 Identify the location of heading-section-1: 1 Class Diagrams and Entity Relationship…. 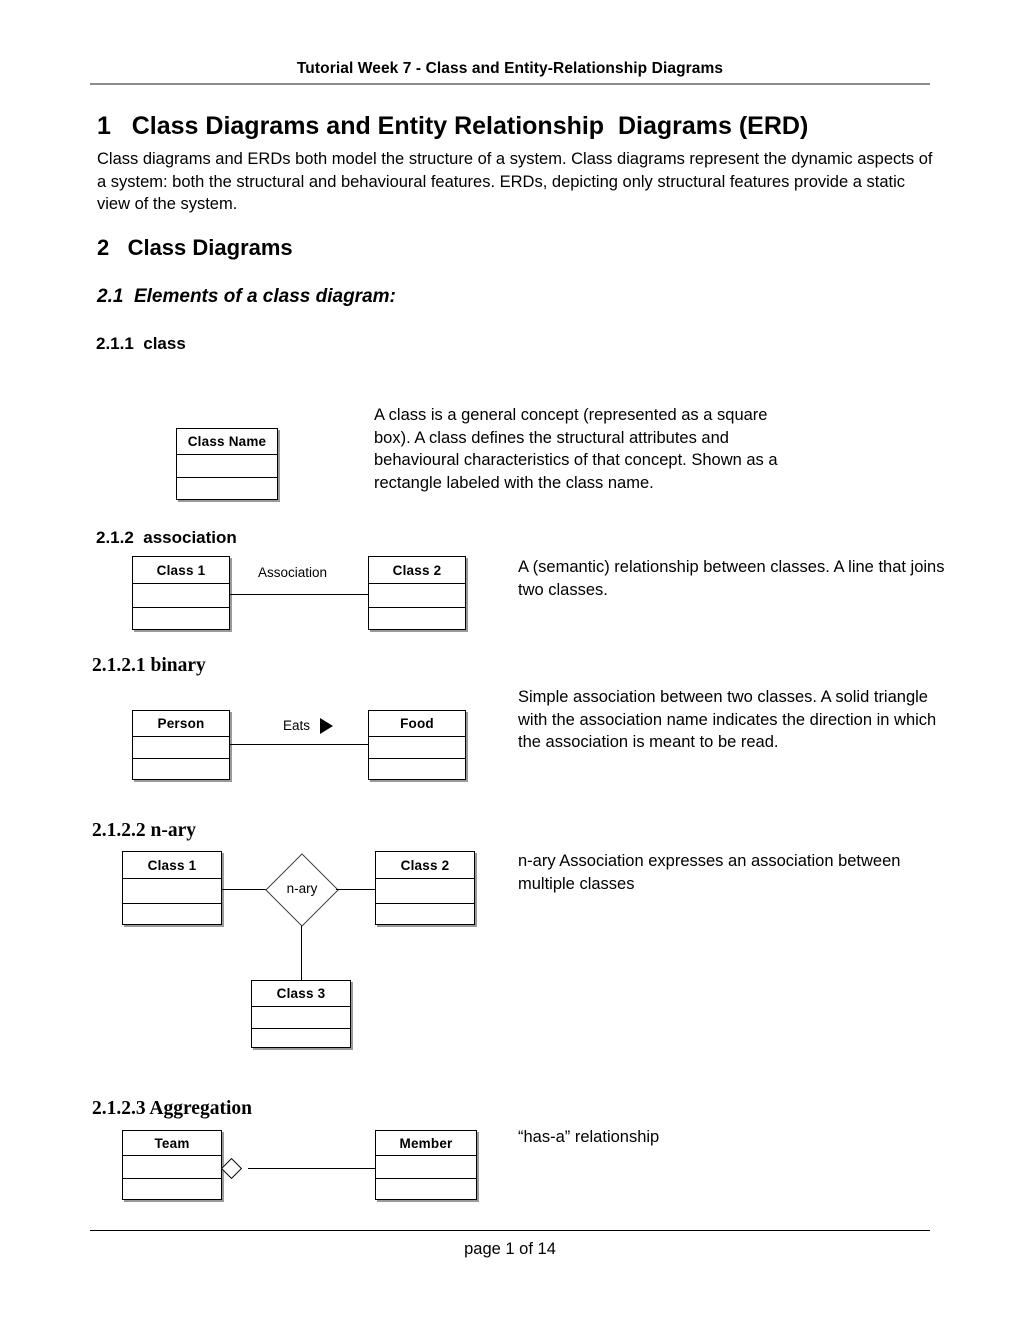
(453, 126).